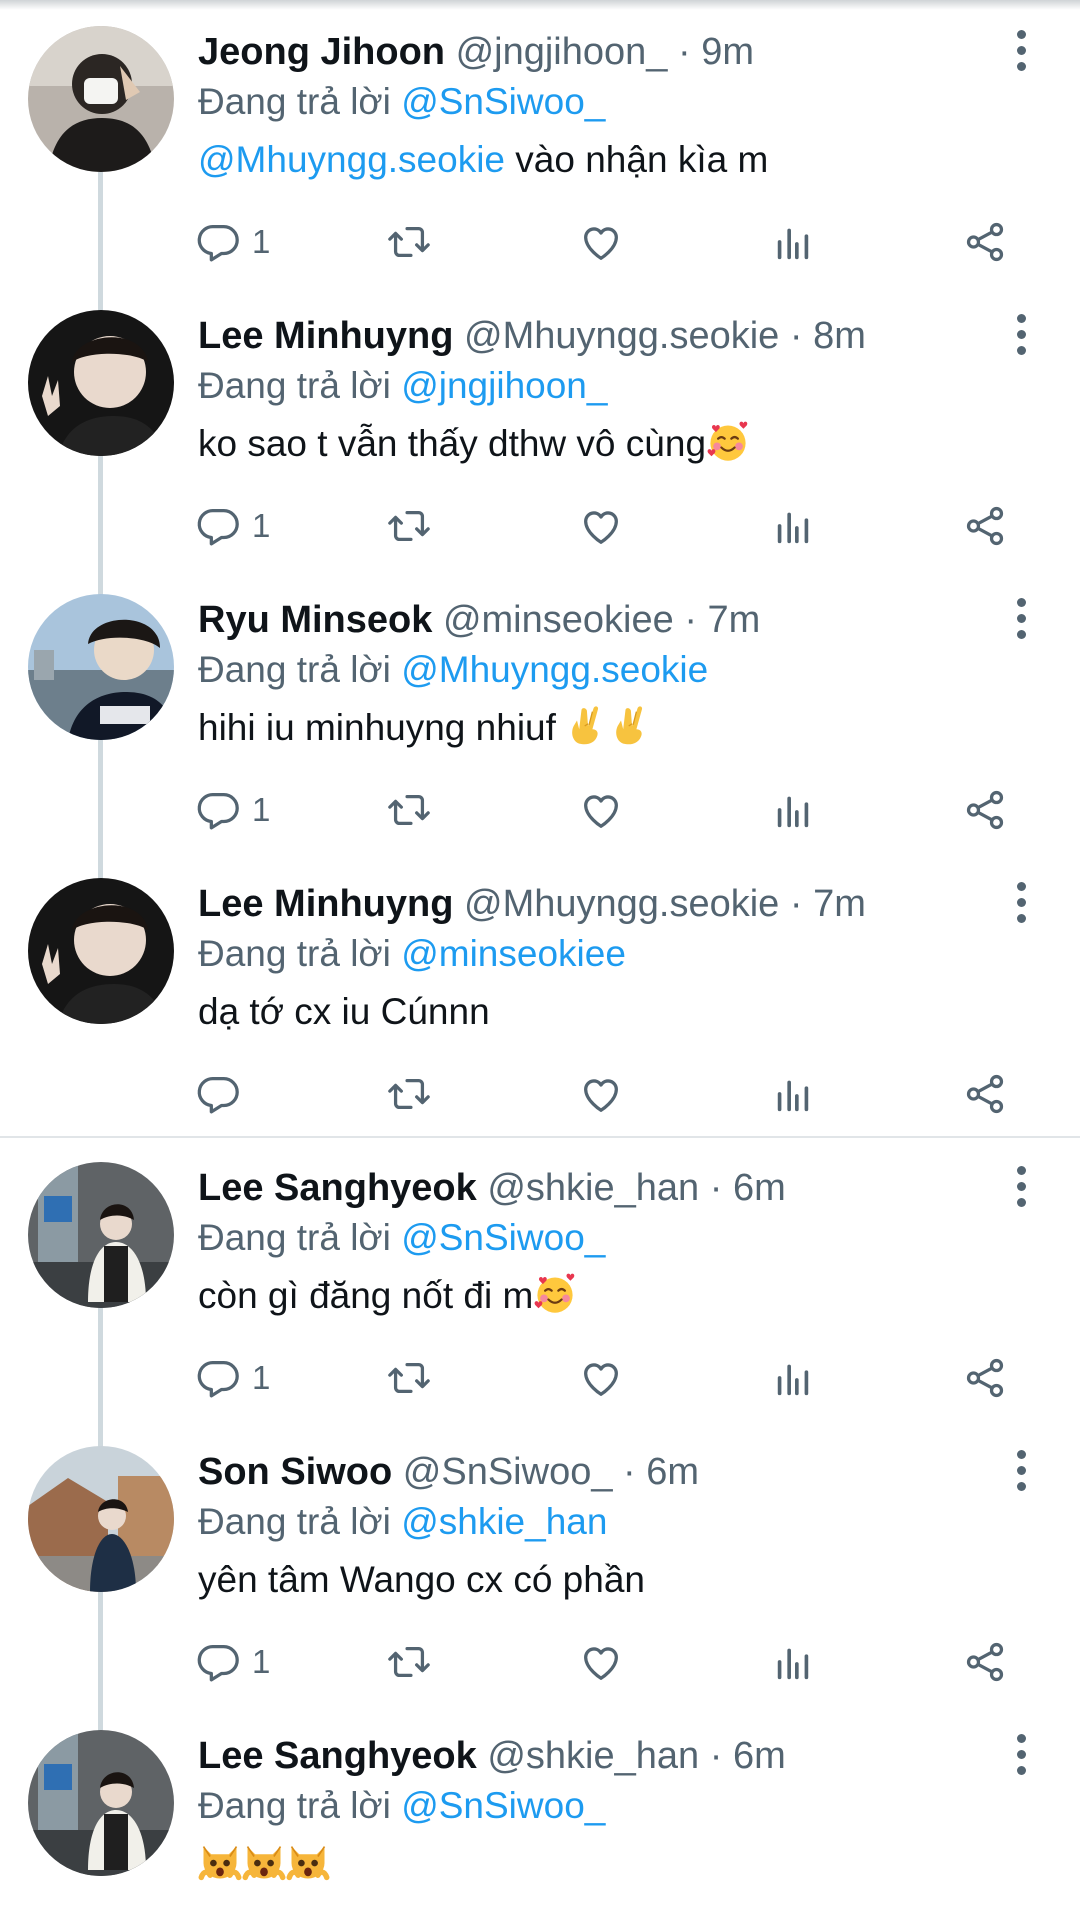 The height and width of the screenshot is (1912, 1080). What do you see at coordinates (554, 669) in the screenshot?
I see `reply-to-mention: @Mhuyngg.seokie` at bounding box center [554, 669].